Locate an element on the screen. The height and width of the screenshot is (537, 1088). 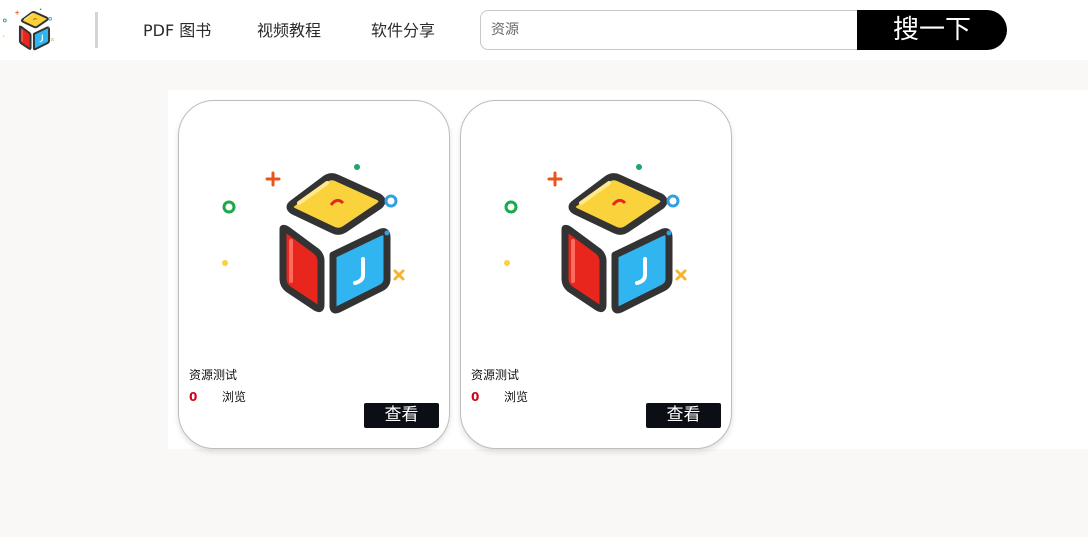
search-bar: 搜一下 is located at coordinates (743, 30).